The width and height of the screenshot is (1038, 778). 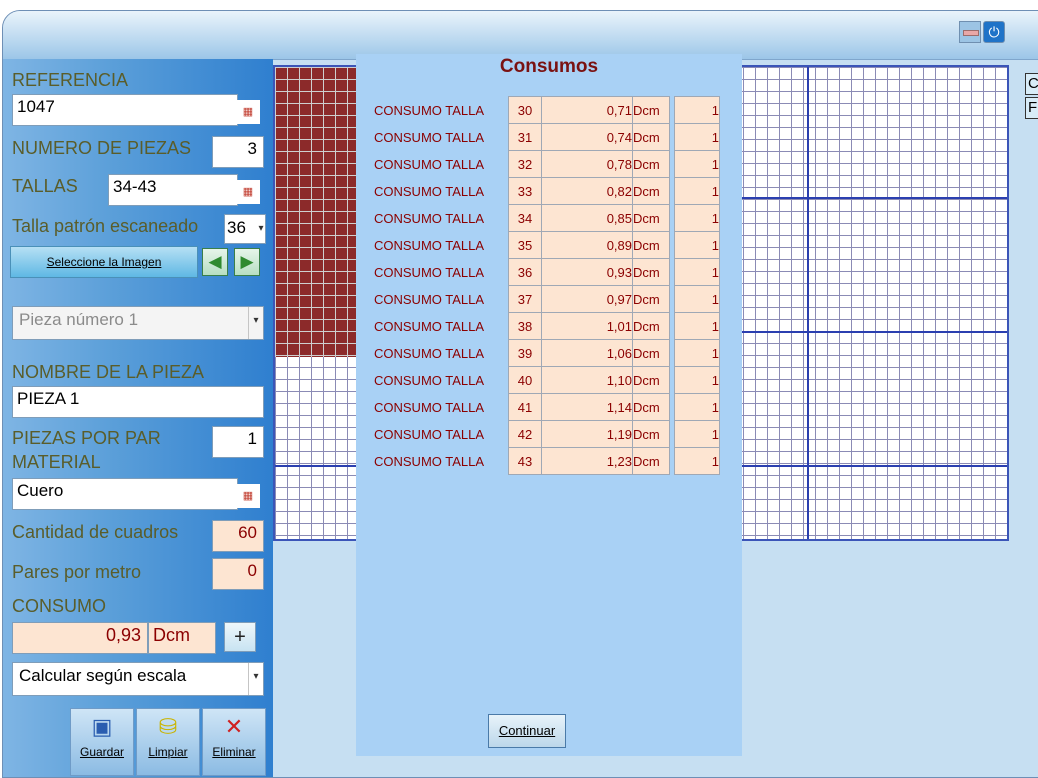 What do you see at coordinates (108, 372) in the screenshot?
I see `nombre-pieza-label: NOMBRE DE LA PIEZA` at bounding box center [108, 372].